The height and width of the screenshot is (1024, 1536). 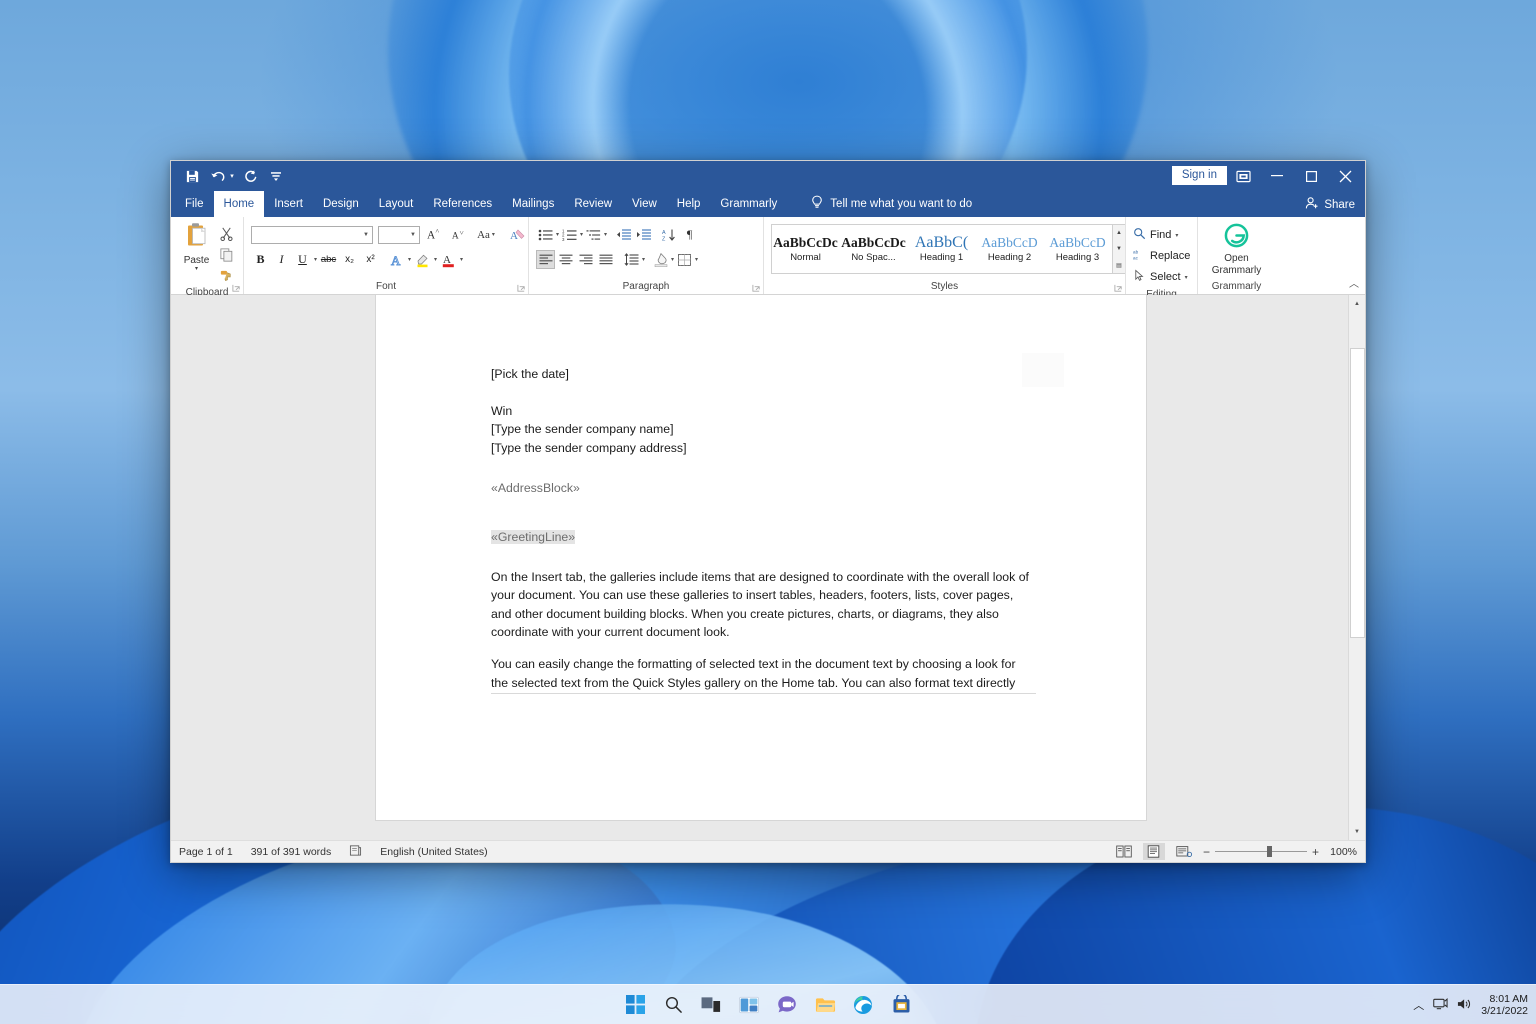 I want to click on style-normal: AaBbCcDc Normal, so click(x=806, y=249).